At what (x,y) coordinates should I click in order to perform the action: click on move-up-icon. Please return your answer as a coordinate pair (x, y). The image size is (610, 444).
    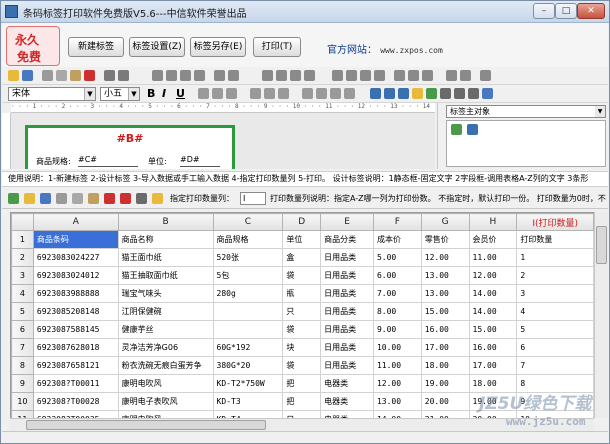
    Looking at the image, I should click on (365, 75).